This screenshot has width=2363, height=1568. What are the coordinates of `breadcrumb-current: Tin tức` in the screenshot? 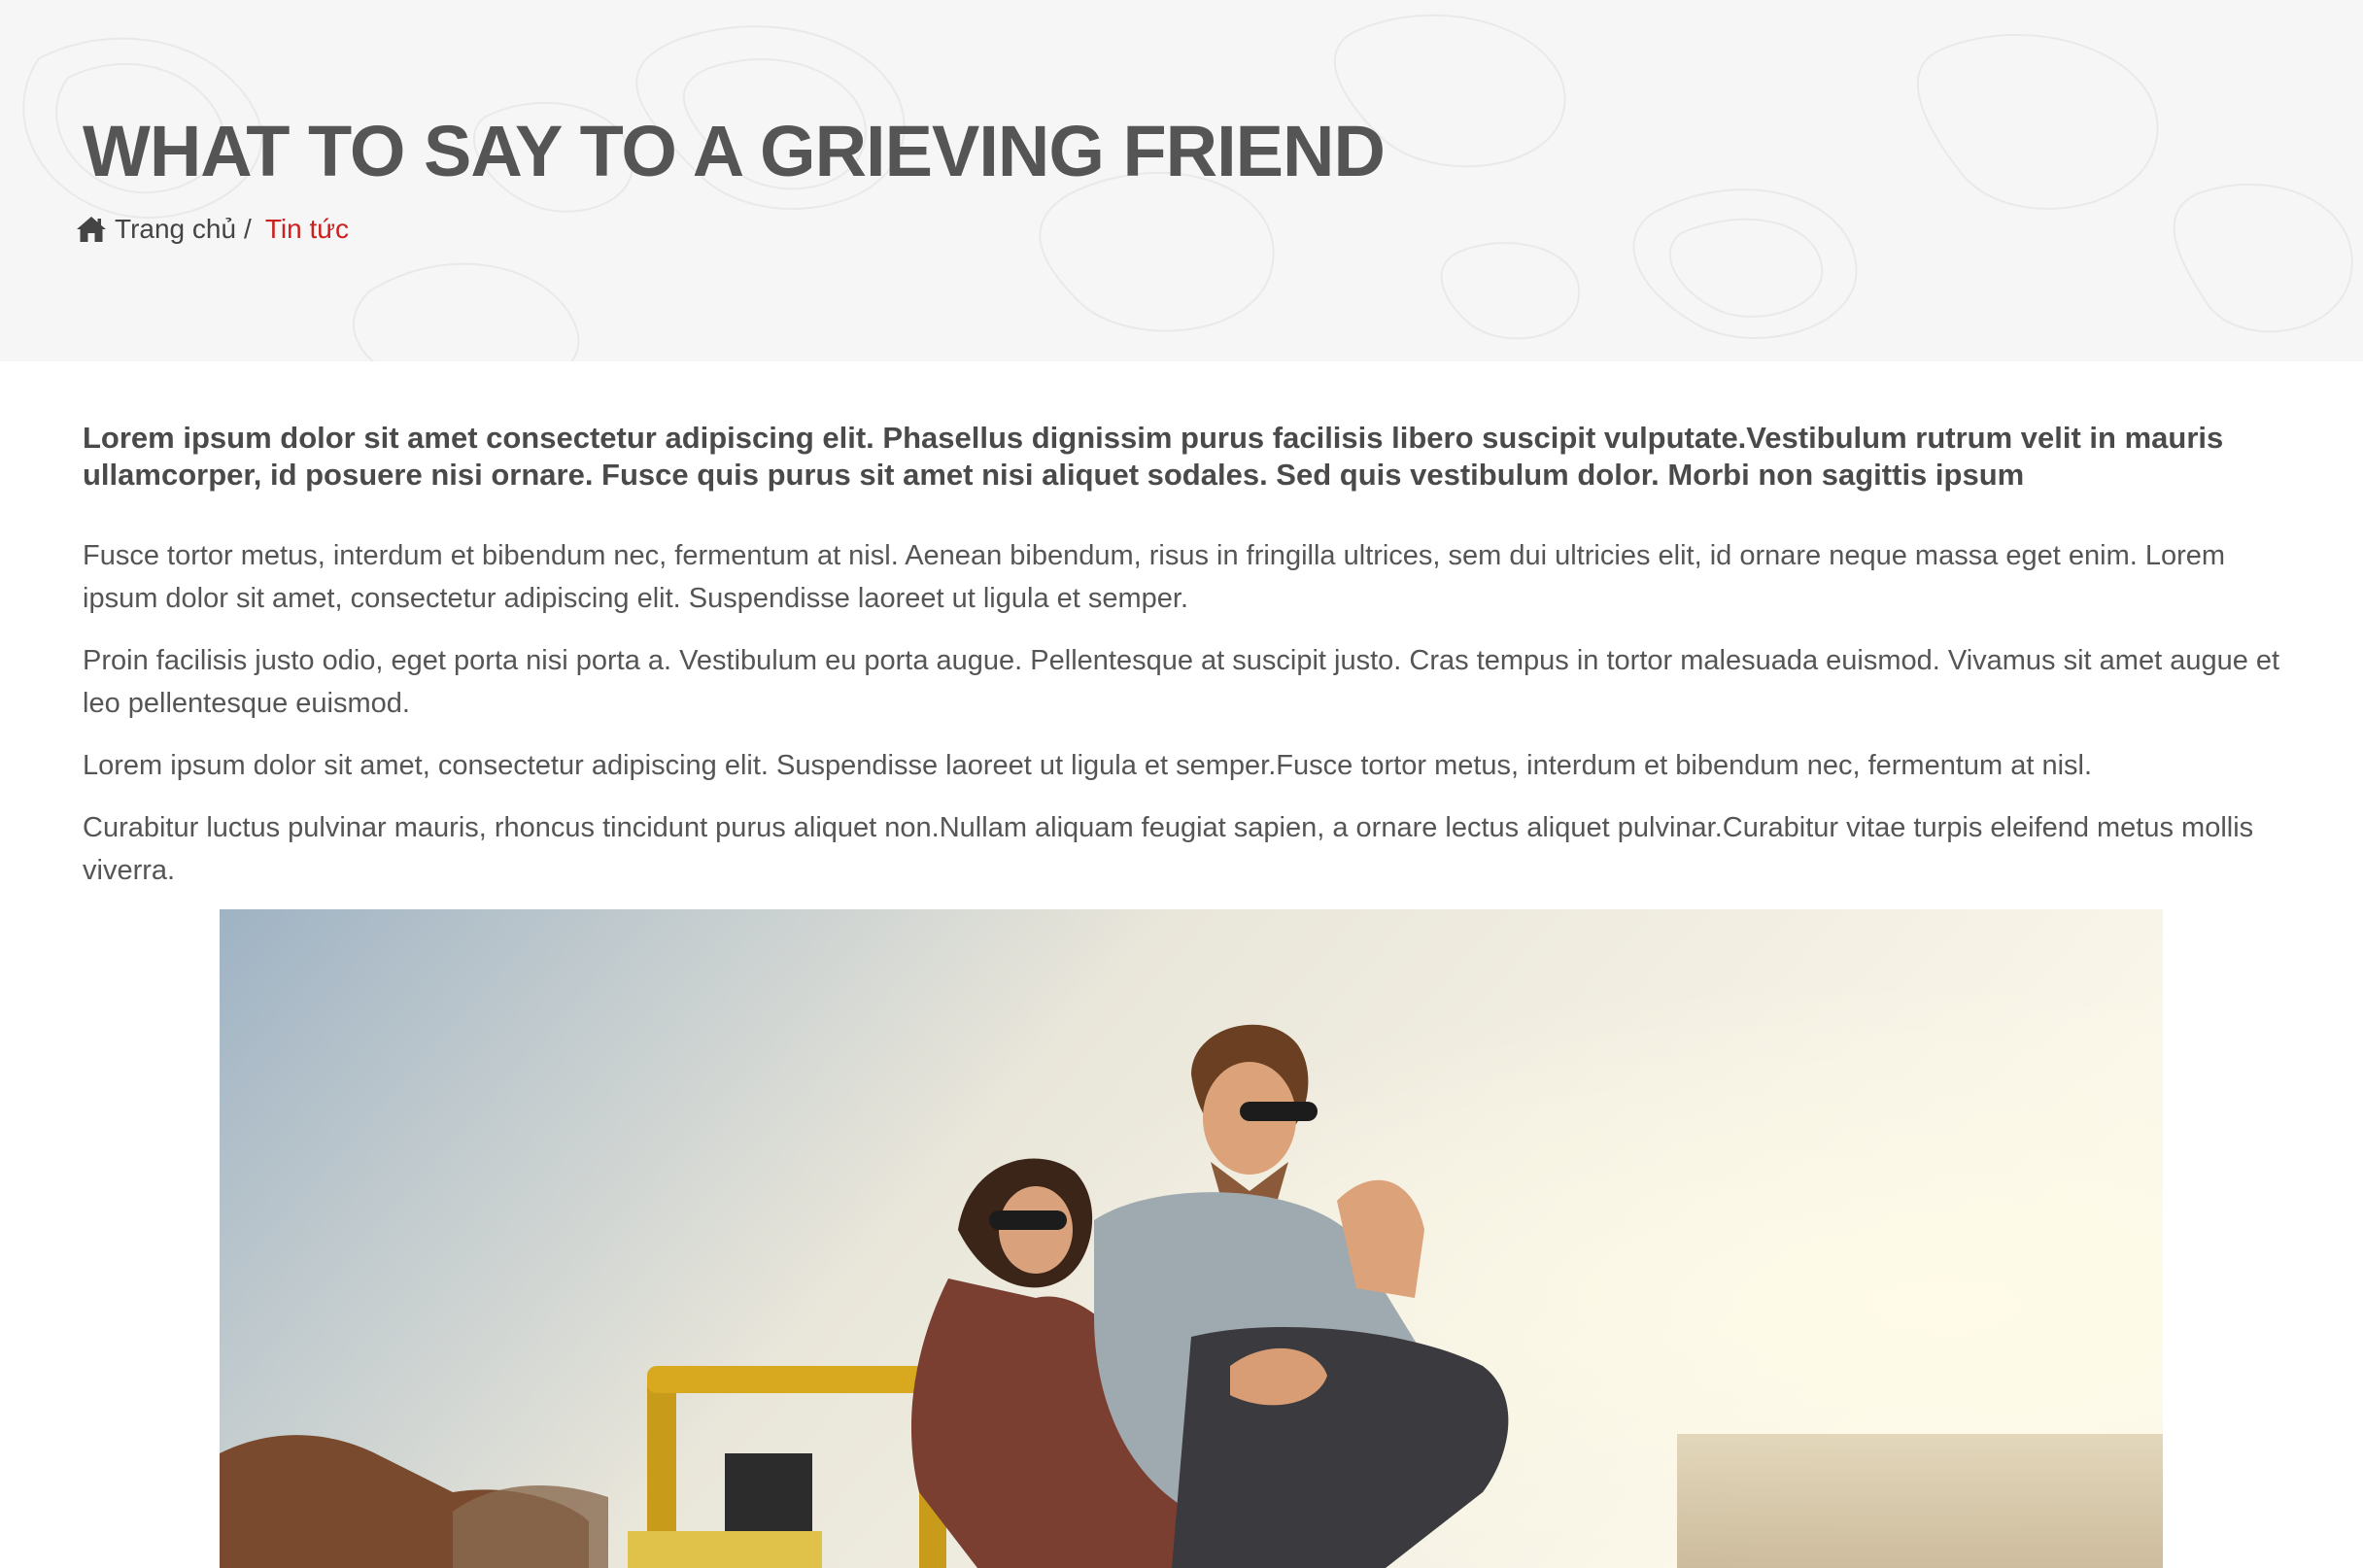 It's located at (306, 229).